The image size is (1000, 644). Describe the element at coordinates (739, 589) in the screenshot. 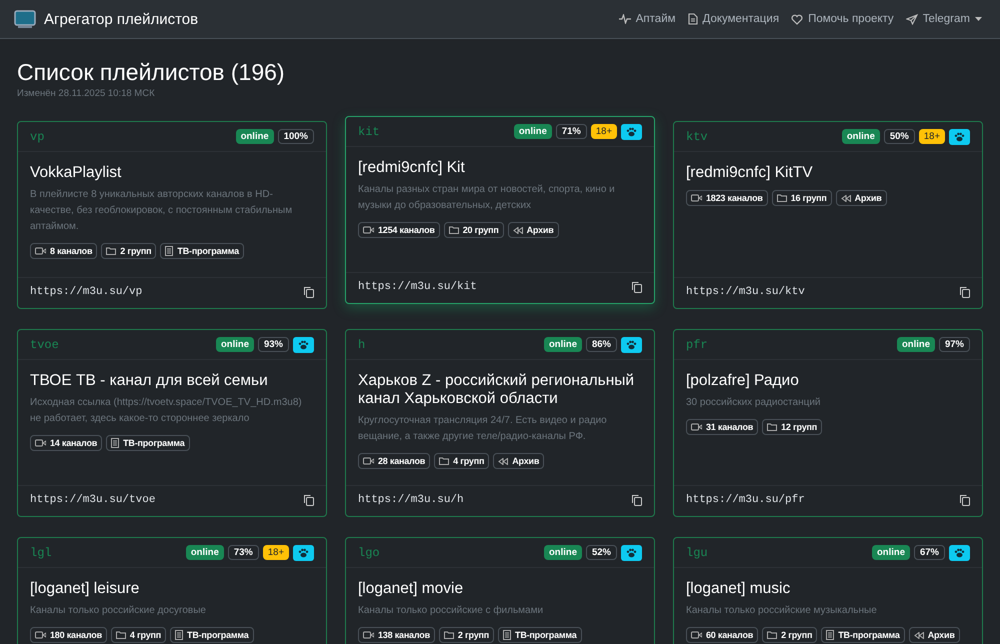

I see `playlist-title: [loganet] music` at that location.